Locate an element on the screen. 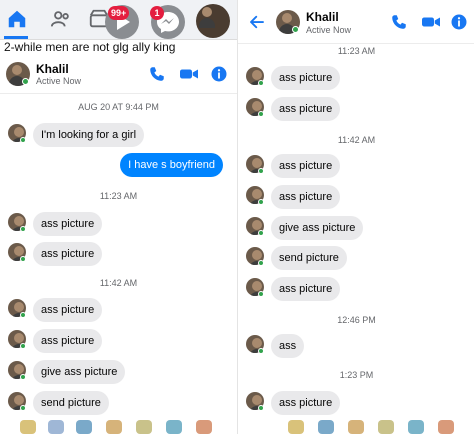 Image resolution: width=474 pixels, height=434 pixels. chat-head-avatar is located at coordinates (213, 21).